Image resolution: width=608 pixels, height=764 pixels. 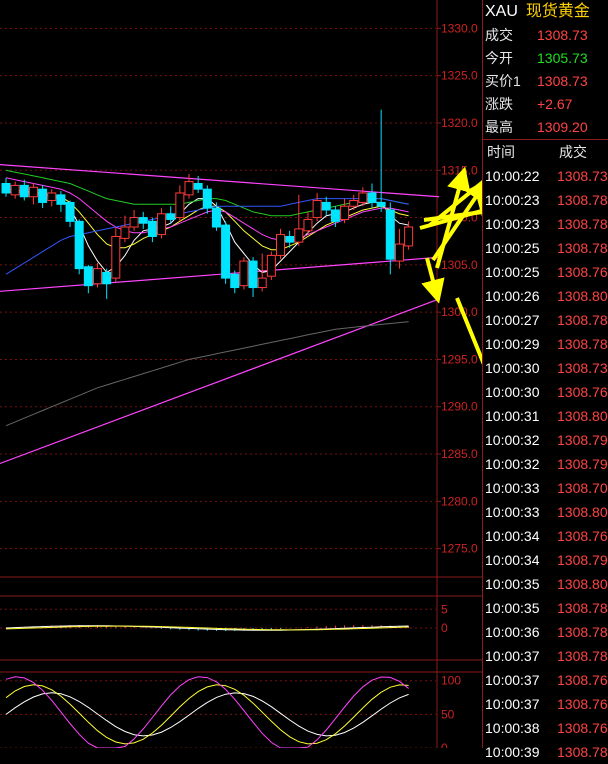 What do you see at coordinates (220, 274) in the screenshot?
I see `trendline` at bounding box center [220, 274].